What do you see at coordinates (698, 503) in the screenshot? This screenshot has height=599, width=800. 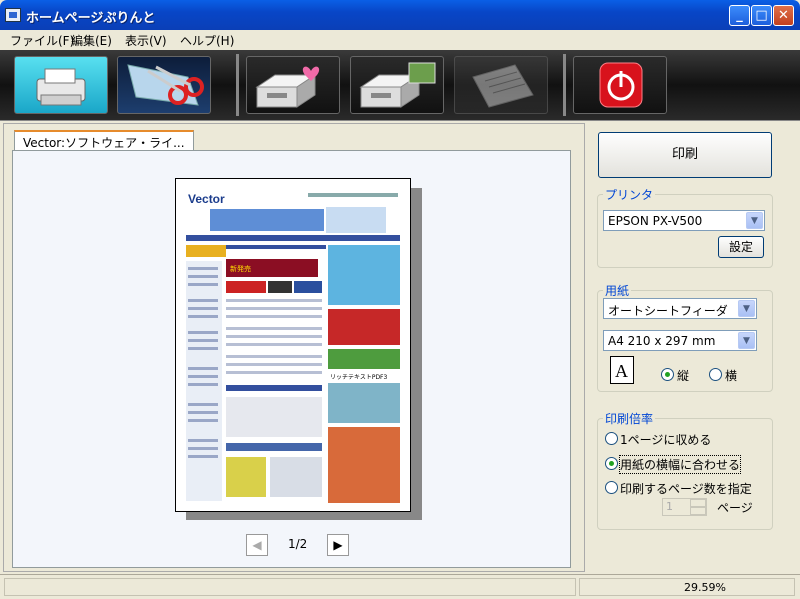 I see `stepper-up-button` at bounding box center [698, 503].